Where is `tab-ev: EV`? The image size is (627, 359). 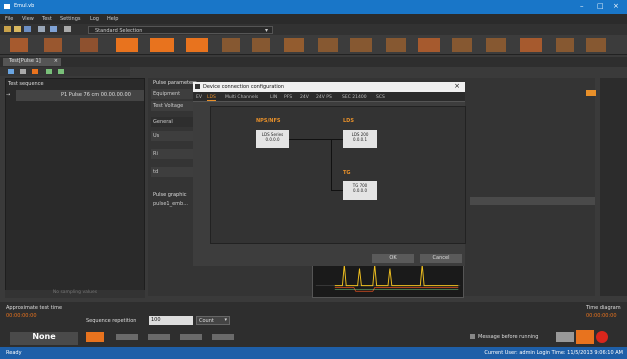 tab-ev: EV is located at coordinates (199, 97).